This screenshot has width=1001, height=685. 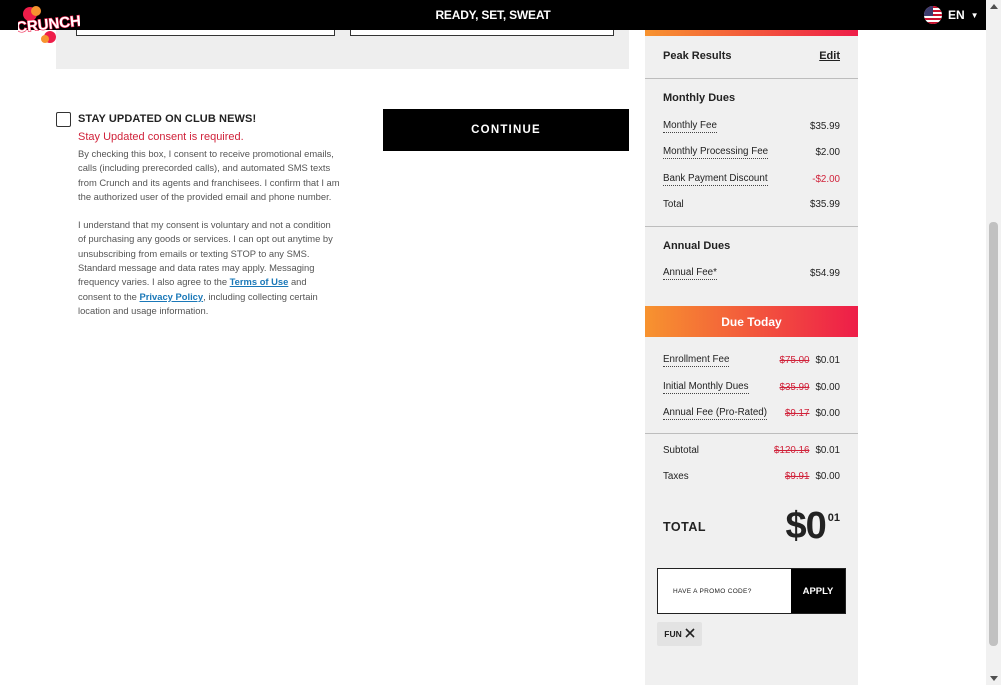 What do you see at coordinates (685, 527) in the screenshot?
I see `total-label: TOTAL` at bounding box center [685, 527].